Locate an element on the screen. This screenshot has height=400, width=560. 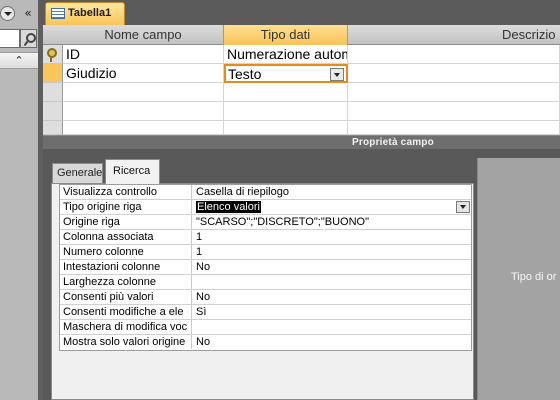
nav-dropdown-button is located at coordinates (7, 13).